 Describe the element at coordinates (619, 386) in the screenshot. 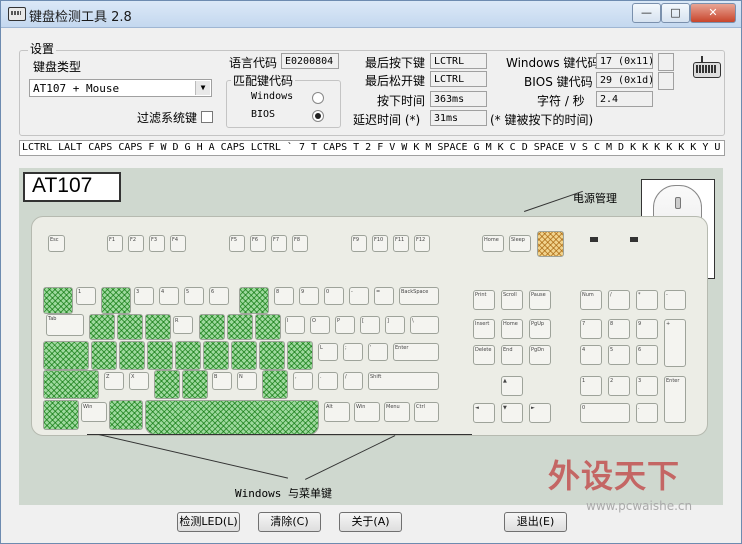

I see `key-num-2: 2` at that location.